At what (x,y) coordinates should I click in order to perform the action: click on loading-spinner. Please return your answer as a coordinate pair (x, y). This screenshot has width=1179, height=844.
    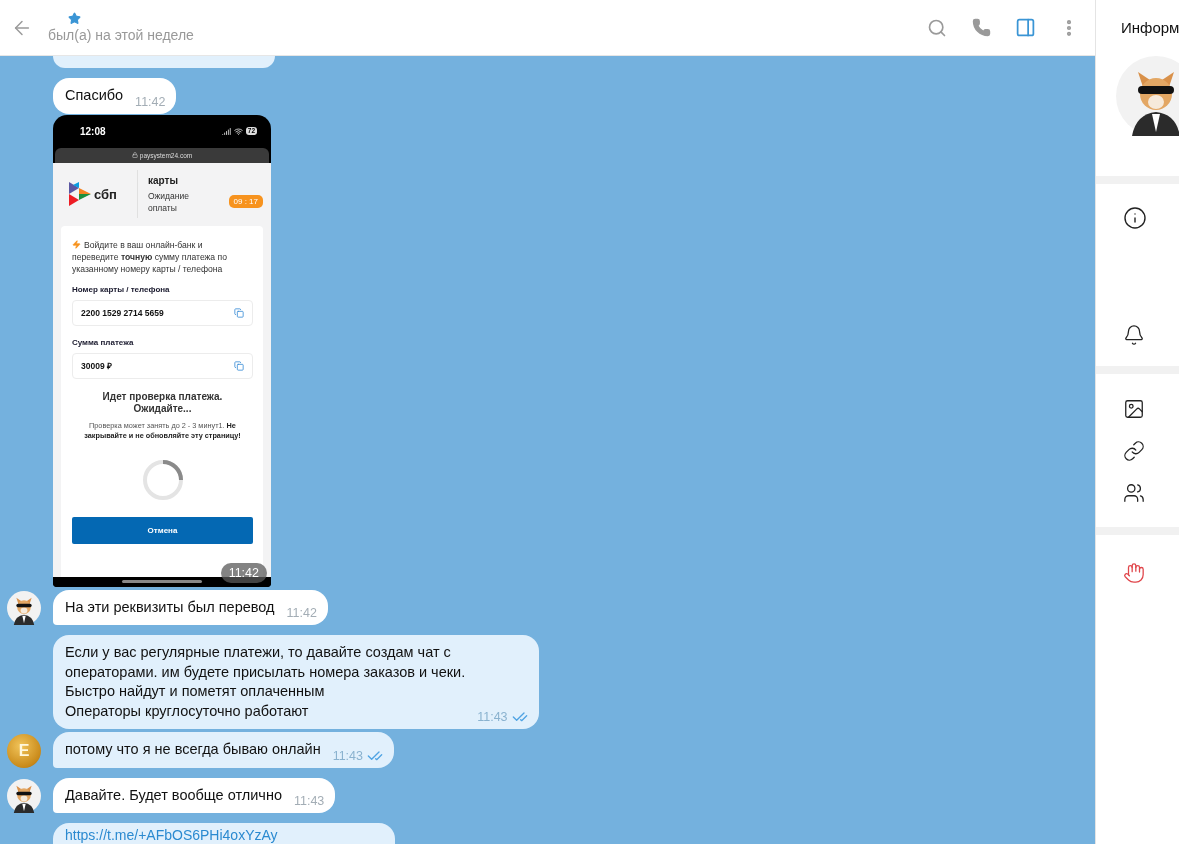
    Looking at the image, I should click on (162, 479).